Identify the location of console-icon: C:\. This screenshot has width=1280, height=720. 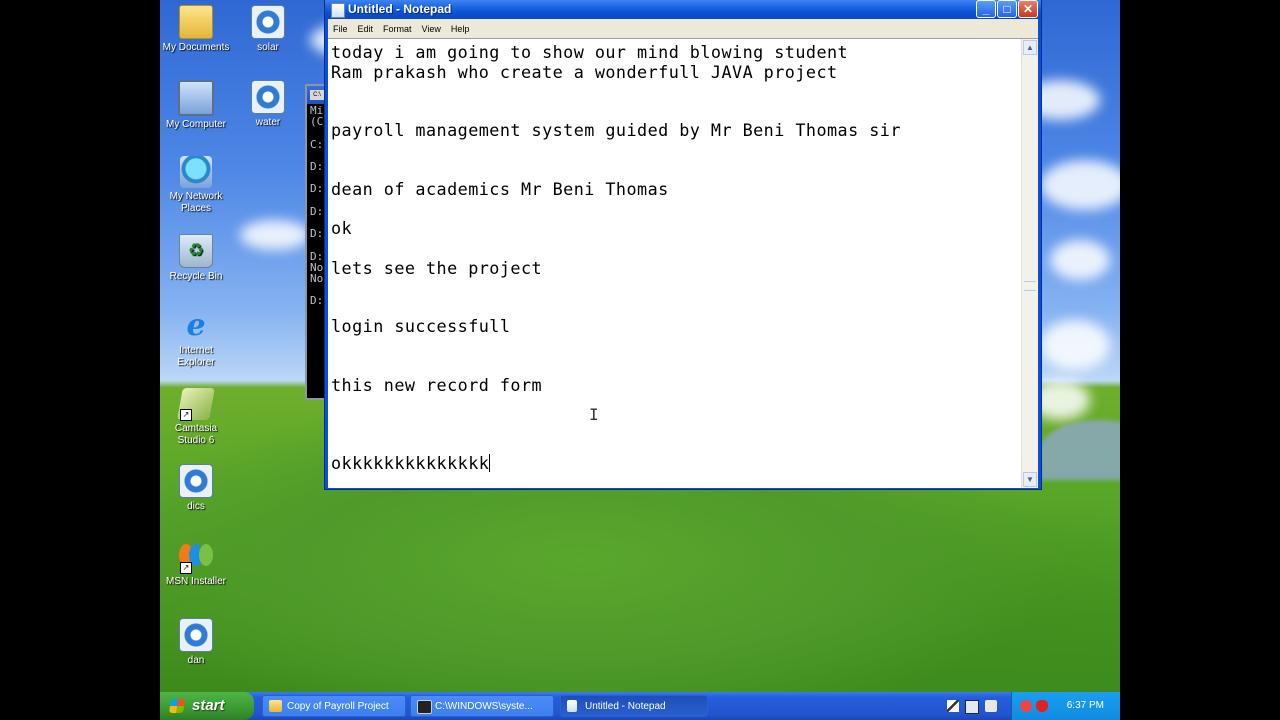
(317, 95).